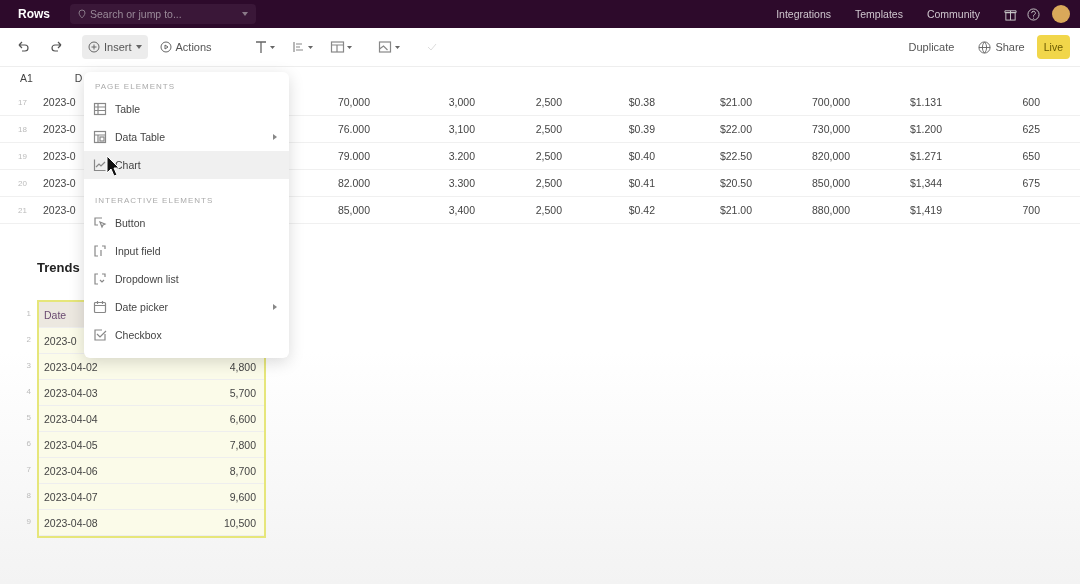 This screenshot has width=1080, height=584. I want to click on table-cell: 675, so click(1031, 183).